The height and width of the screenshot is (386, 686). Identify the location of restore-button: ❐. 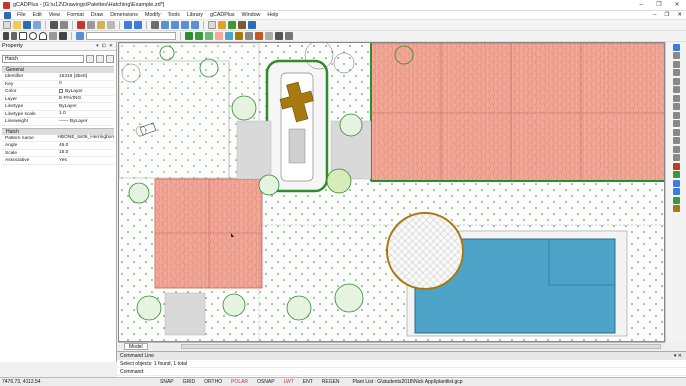
(659, 5).